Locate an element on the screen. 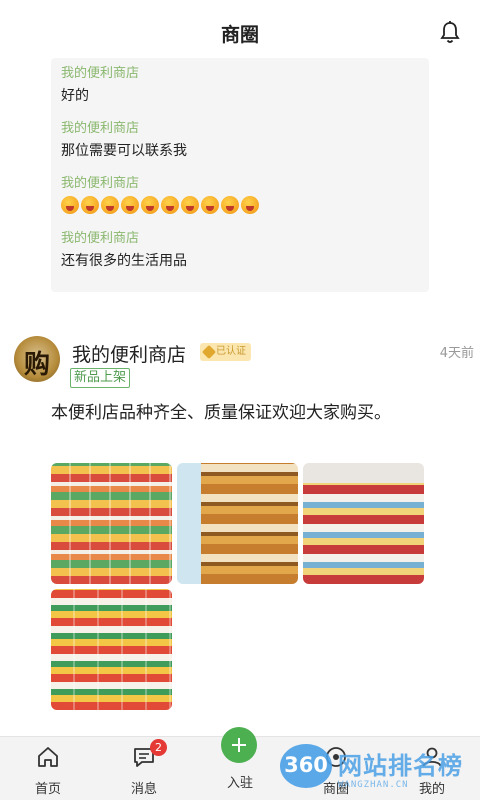  comment-item: 我的便利商店 还有很多的生活用品 is located at coordinates (240, 256).